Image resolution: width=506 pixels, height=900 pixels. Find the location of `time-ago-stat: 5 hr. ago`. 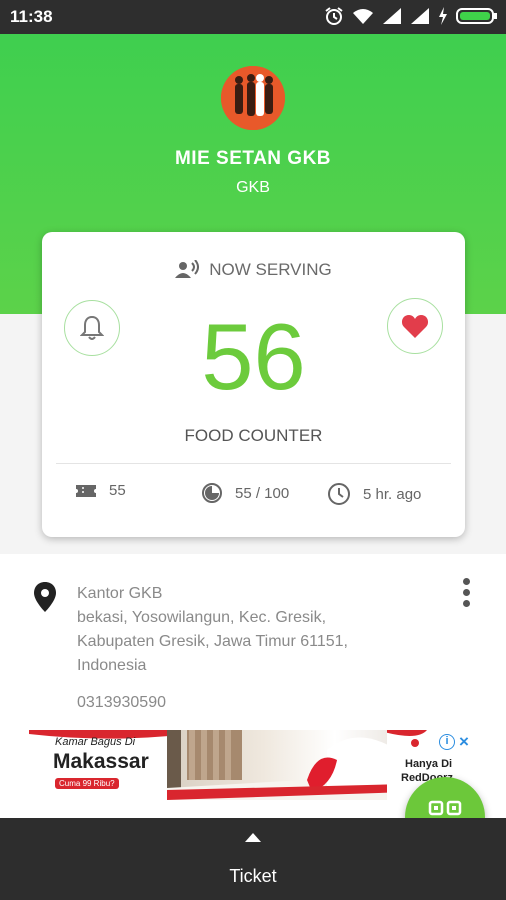

time-ago-stat: 5 hr. ago is located at coordinates (374, 494).